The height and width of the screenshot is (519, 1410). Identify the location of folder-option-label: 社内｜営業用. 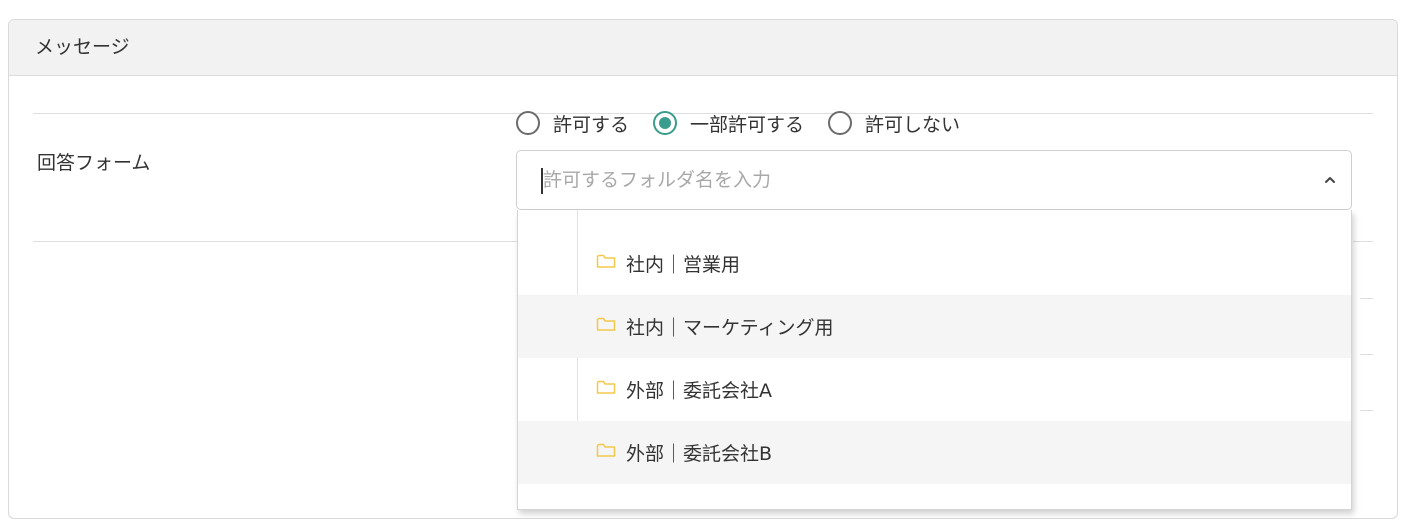
(683, 265).